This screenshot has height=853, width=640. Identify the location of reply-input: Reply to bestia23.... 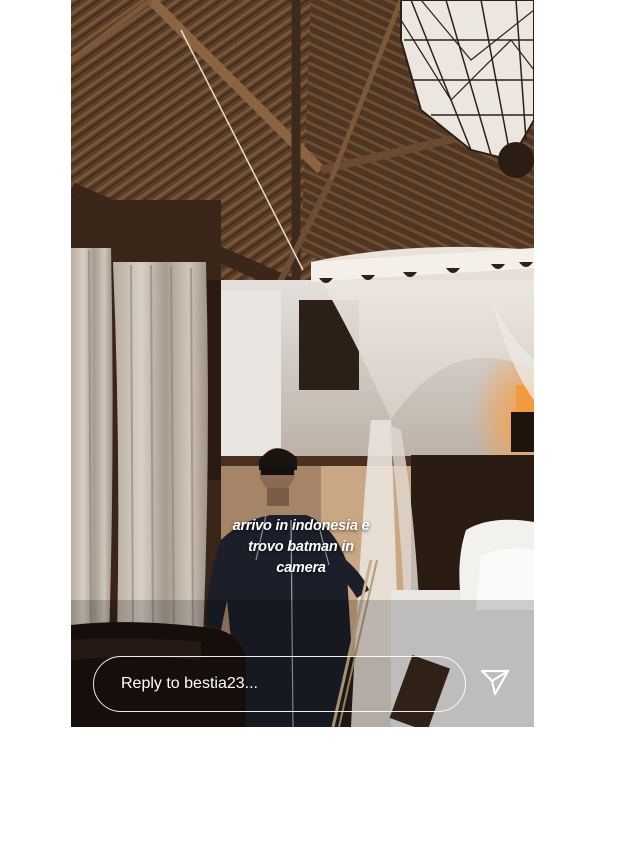
(279, 684).